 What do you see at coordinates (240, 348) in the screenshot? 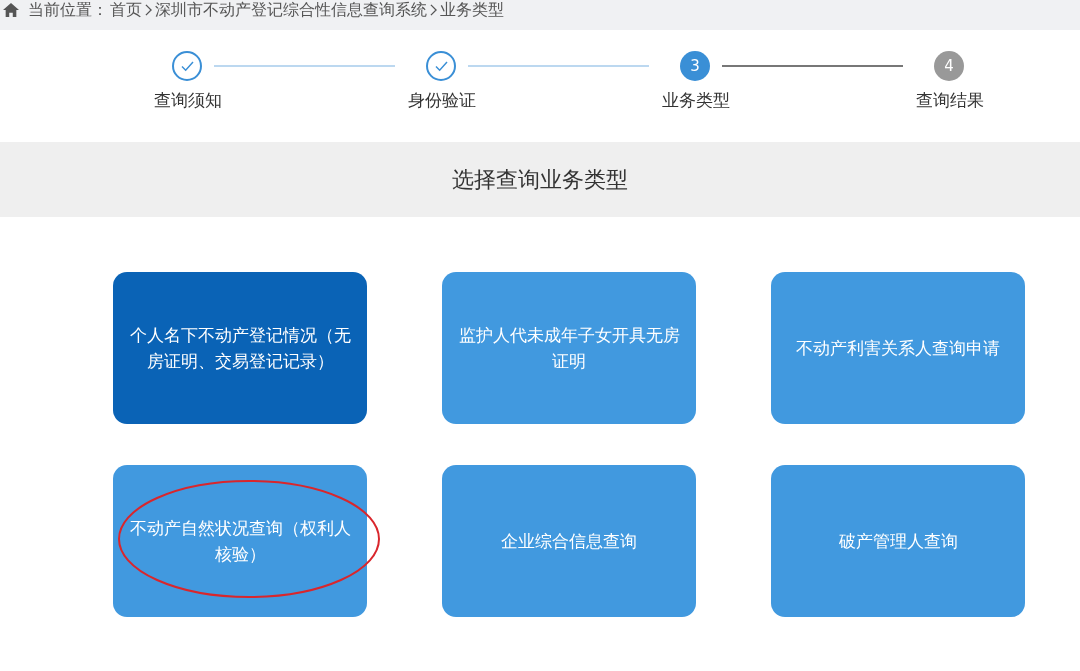
I see `business-type-button: 个人名下不动产登记情况（无房证明、交易登记记录）` at bounding box center [240, 348].